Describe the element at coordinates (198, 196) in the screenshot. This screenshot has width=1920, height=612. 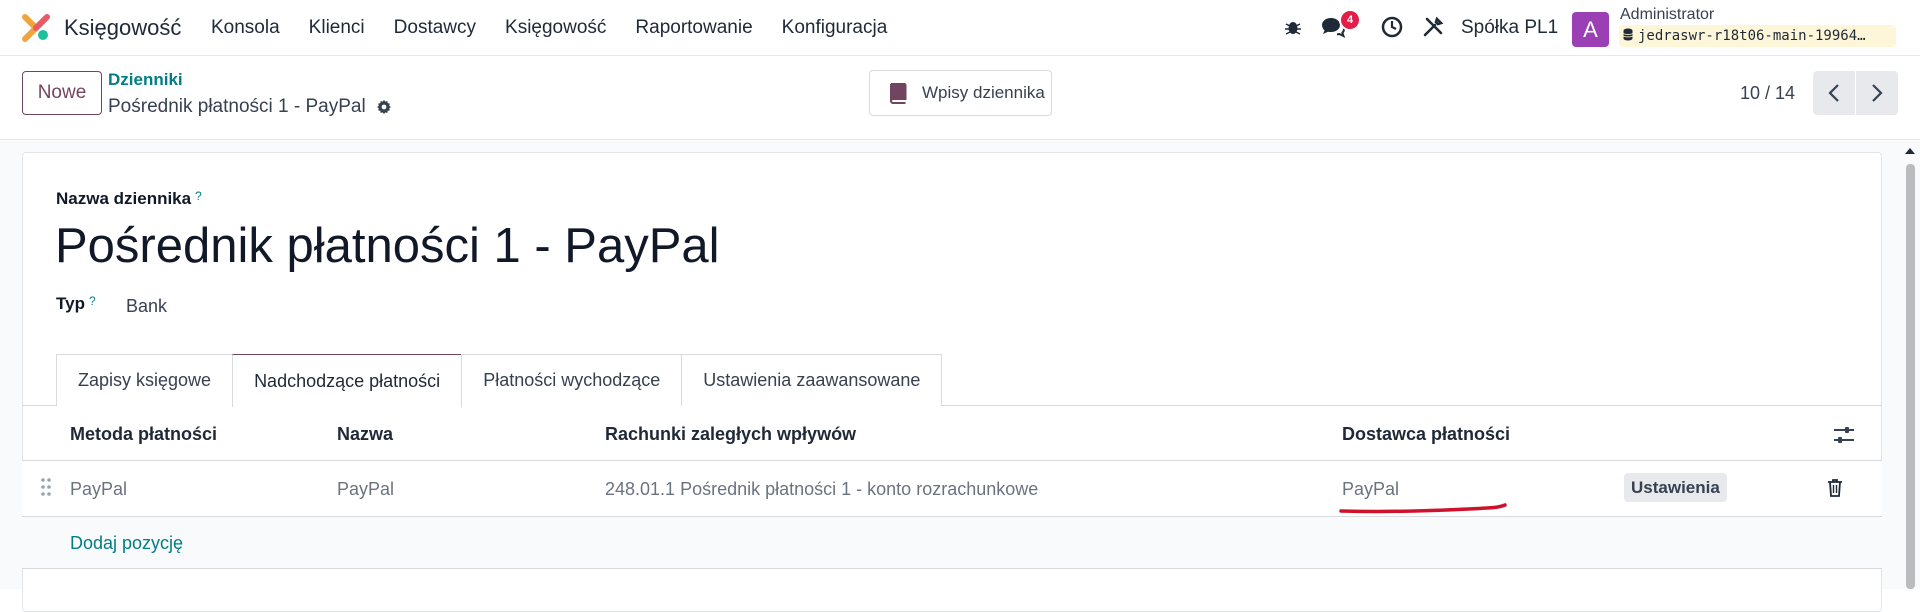
I see `journal-name-help: ?` at that location.